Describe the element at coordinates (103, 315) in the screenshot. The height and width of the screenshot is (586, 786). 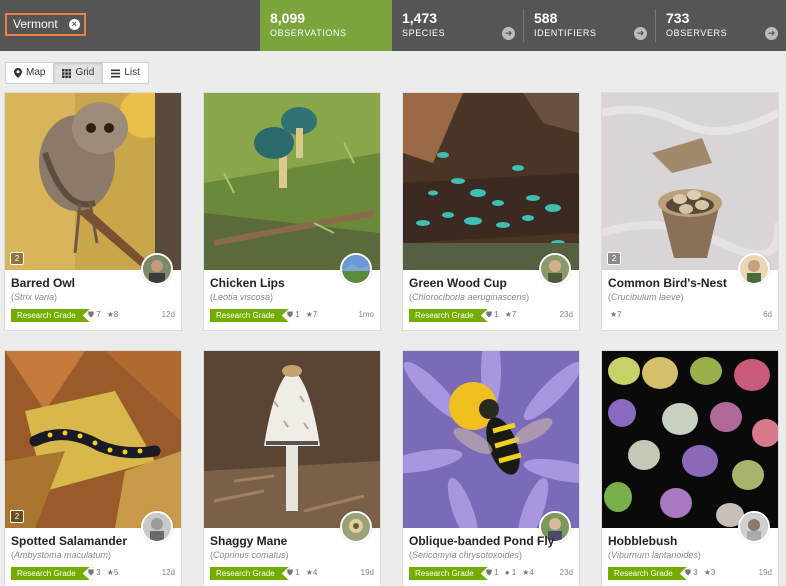
I see `metrics: ⛊ 7 ★8` at that location.